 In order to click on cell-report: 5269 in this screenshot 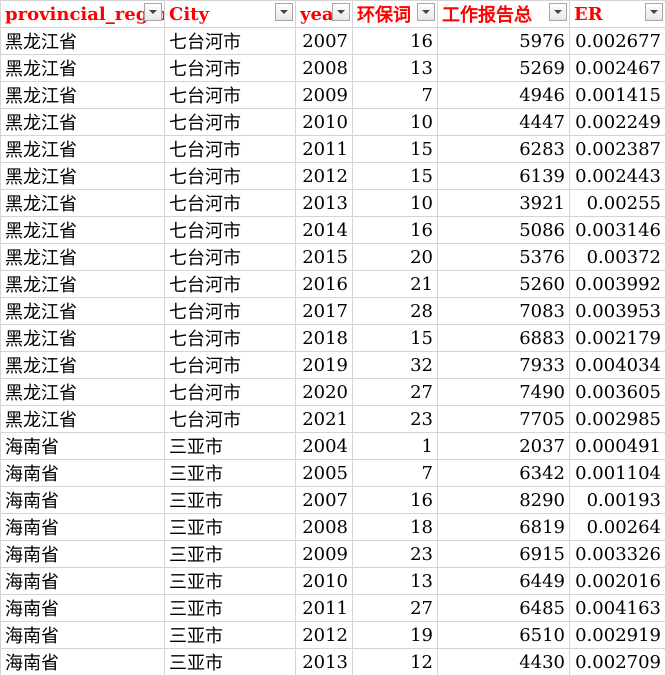, I will do `click(504, 68)`.